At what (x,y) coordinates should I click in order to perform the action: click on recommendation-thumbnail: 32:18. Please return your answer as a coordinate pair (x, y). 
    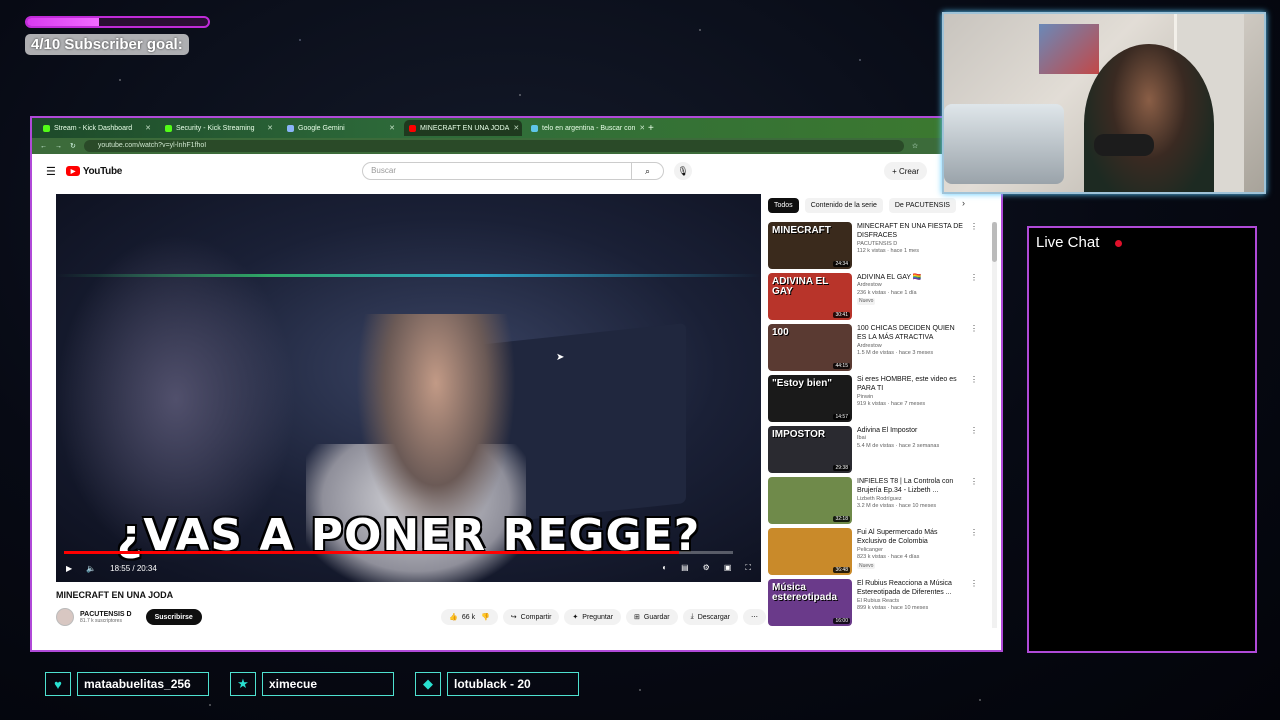
    Looking at the image, I should click on (810, 500).